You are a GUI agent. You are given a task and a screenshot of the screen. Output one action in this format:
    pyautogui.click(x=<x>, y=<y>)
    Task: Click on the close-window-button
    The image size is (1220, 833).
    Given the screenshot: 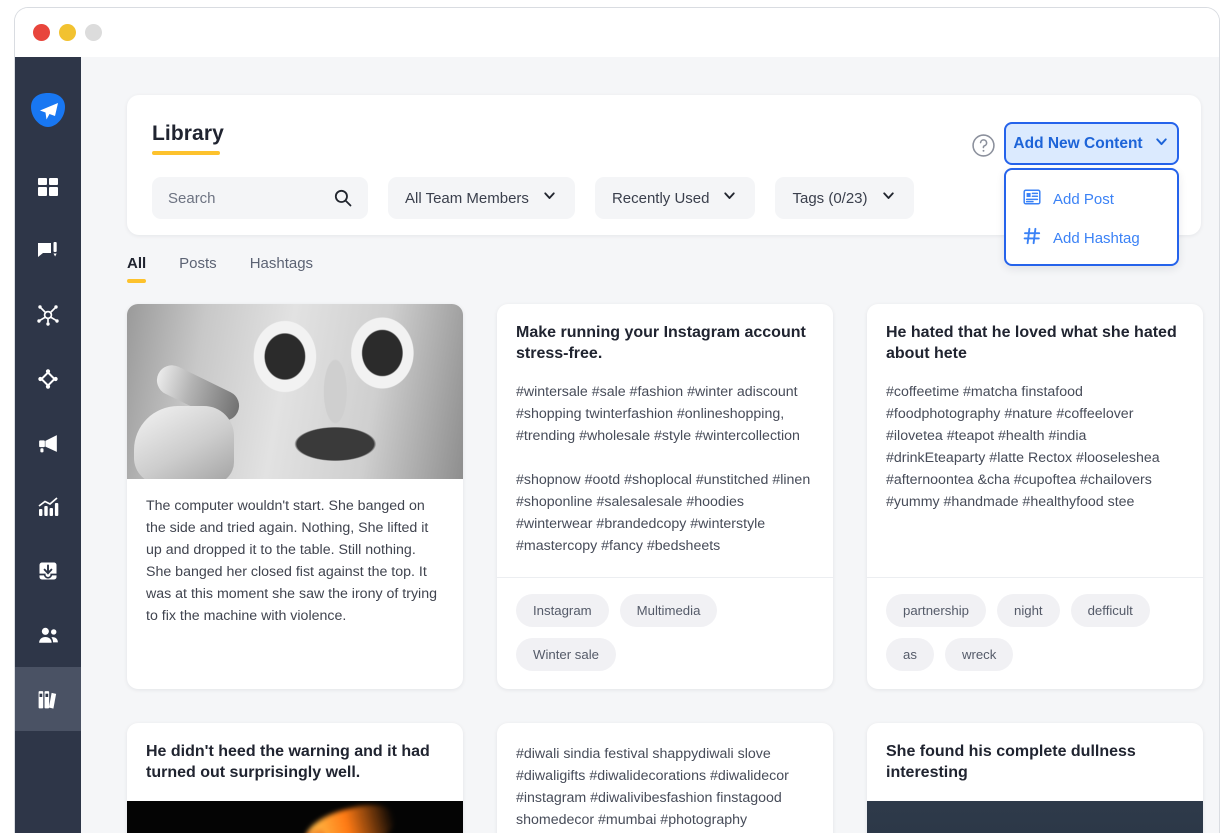 What is the action you would take?
    pyautogui.click(x=41, y=32)
    